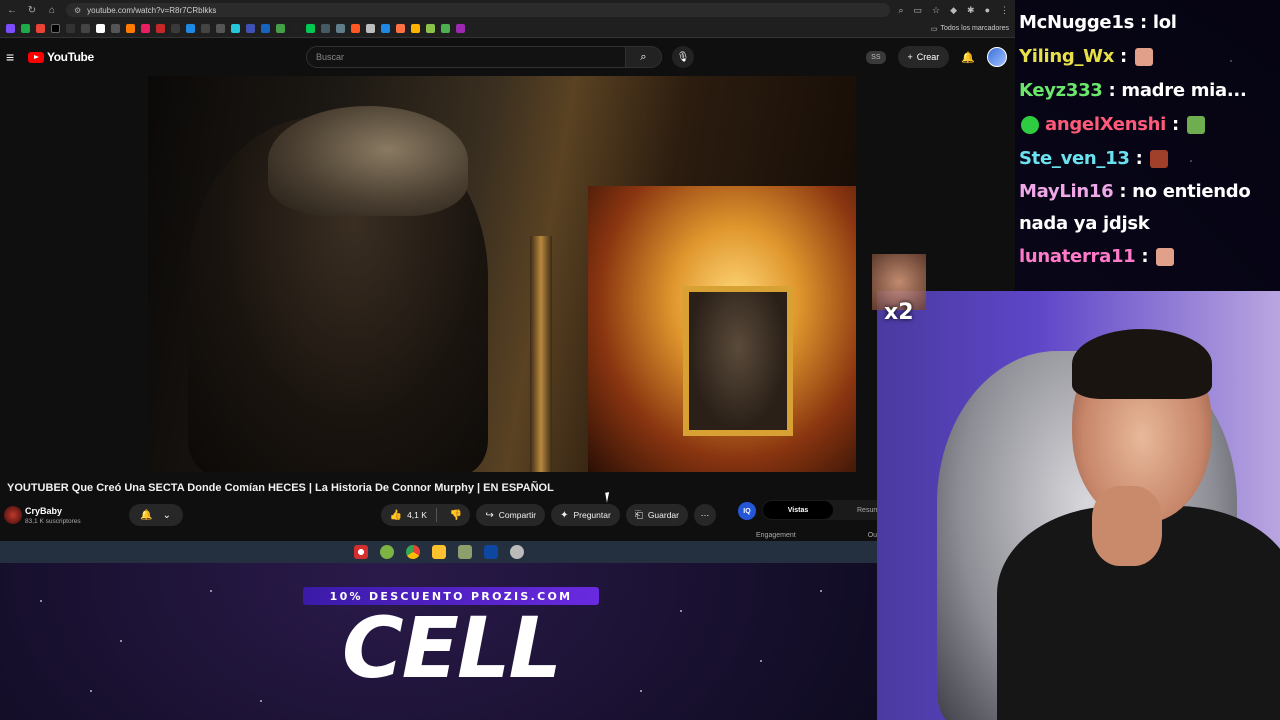 The height and width of the screenshot is (720, 1280). What do you see at coordinates (507, 29) in the screenshot?
I see `bookmarks-bar: ▭ Todos los marcadores` at bounding box center [507, 29].